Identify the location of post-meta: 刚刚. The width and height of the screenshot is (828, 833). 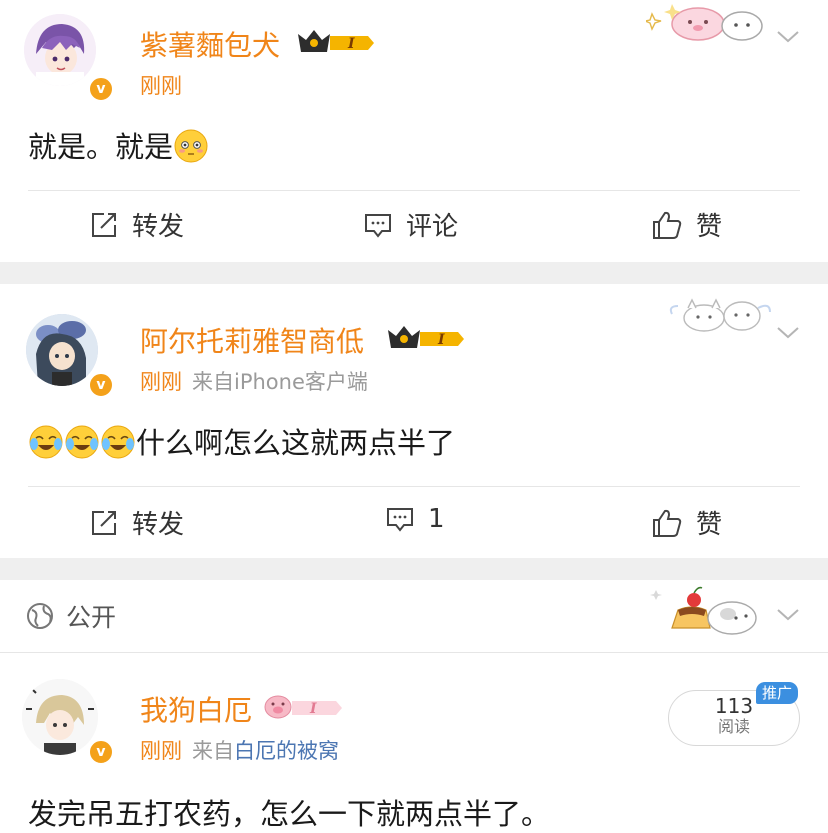
(161, 85).